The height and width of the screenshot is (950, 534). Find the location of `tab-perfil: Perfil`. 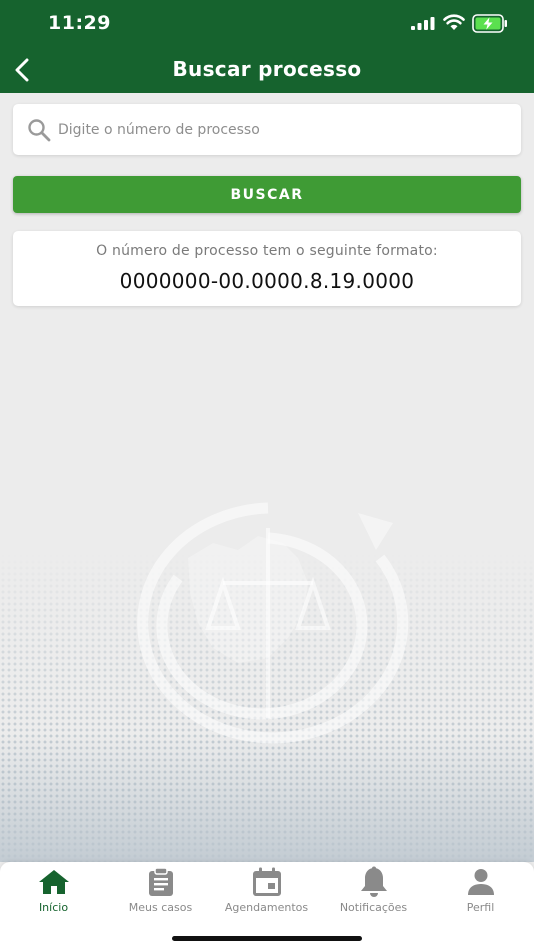

tab-perfil: Perfil is located at coordinates (480, 892).